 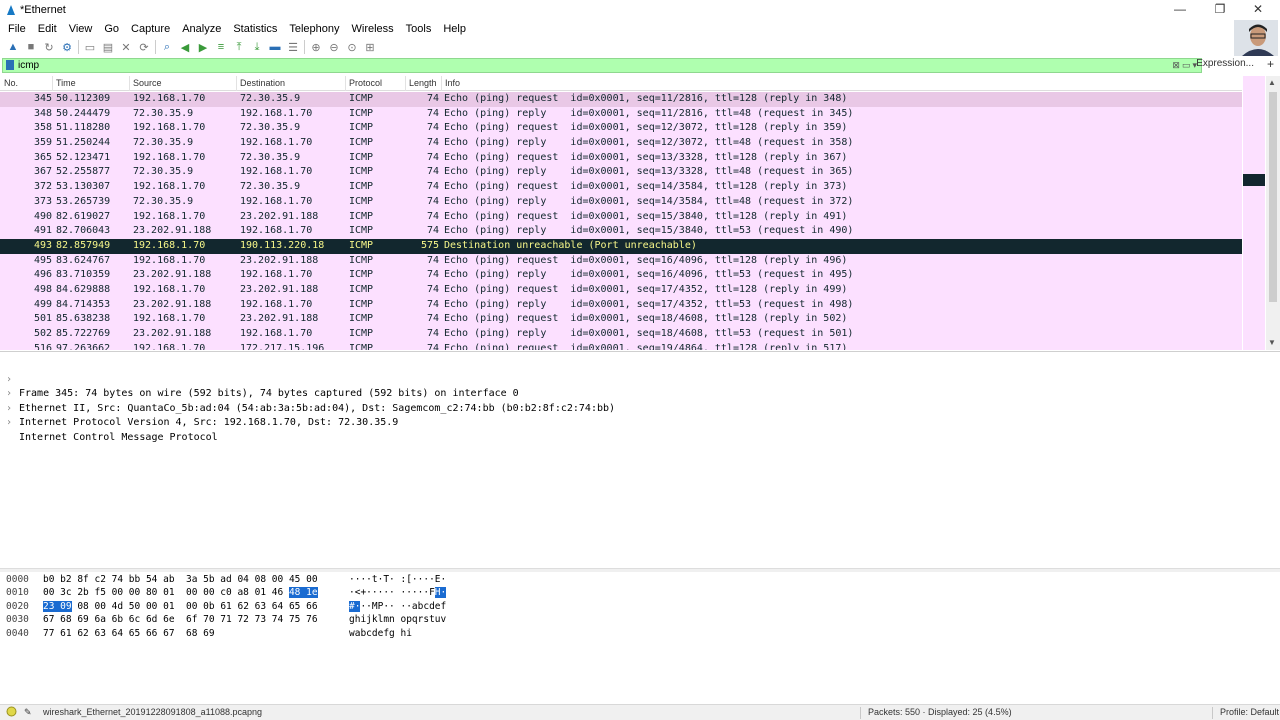 What do you see at coordinates (334, 47) in the screenshot?
I see `zoom-out-icon: ⊖` at bounding box center [334, 47].